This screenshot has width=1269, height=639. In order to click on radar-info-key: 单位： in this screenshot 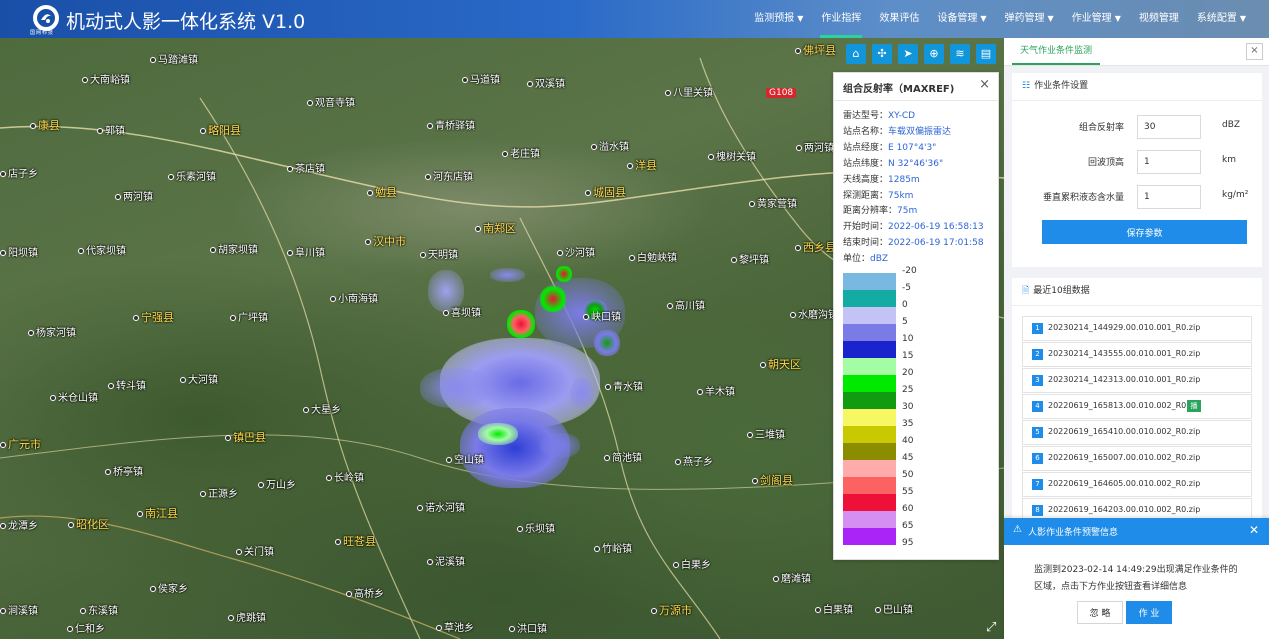, I will do `click(857, 259)`.